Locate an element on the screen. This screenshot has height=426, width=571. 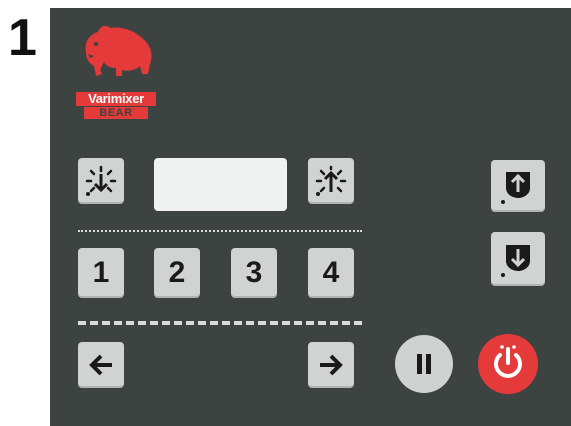
pause-button is located at coordinates (424, 364).